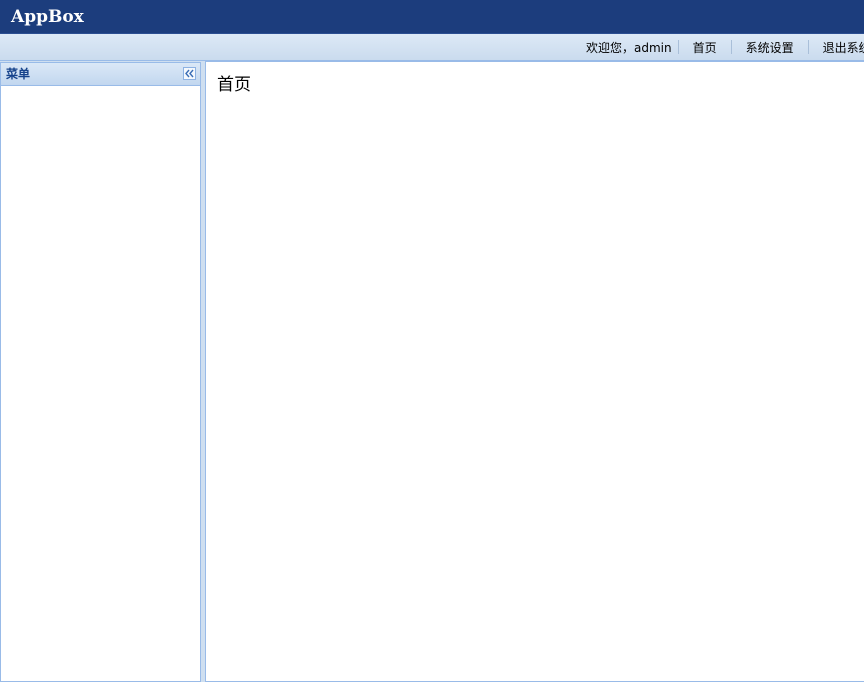 This screenshot has width=864, height=682. What do you see at coordinates (432, 17) in the screenshot?
I see `app-header: AppBox` at bounding box center [432, 17].